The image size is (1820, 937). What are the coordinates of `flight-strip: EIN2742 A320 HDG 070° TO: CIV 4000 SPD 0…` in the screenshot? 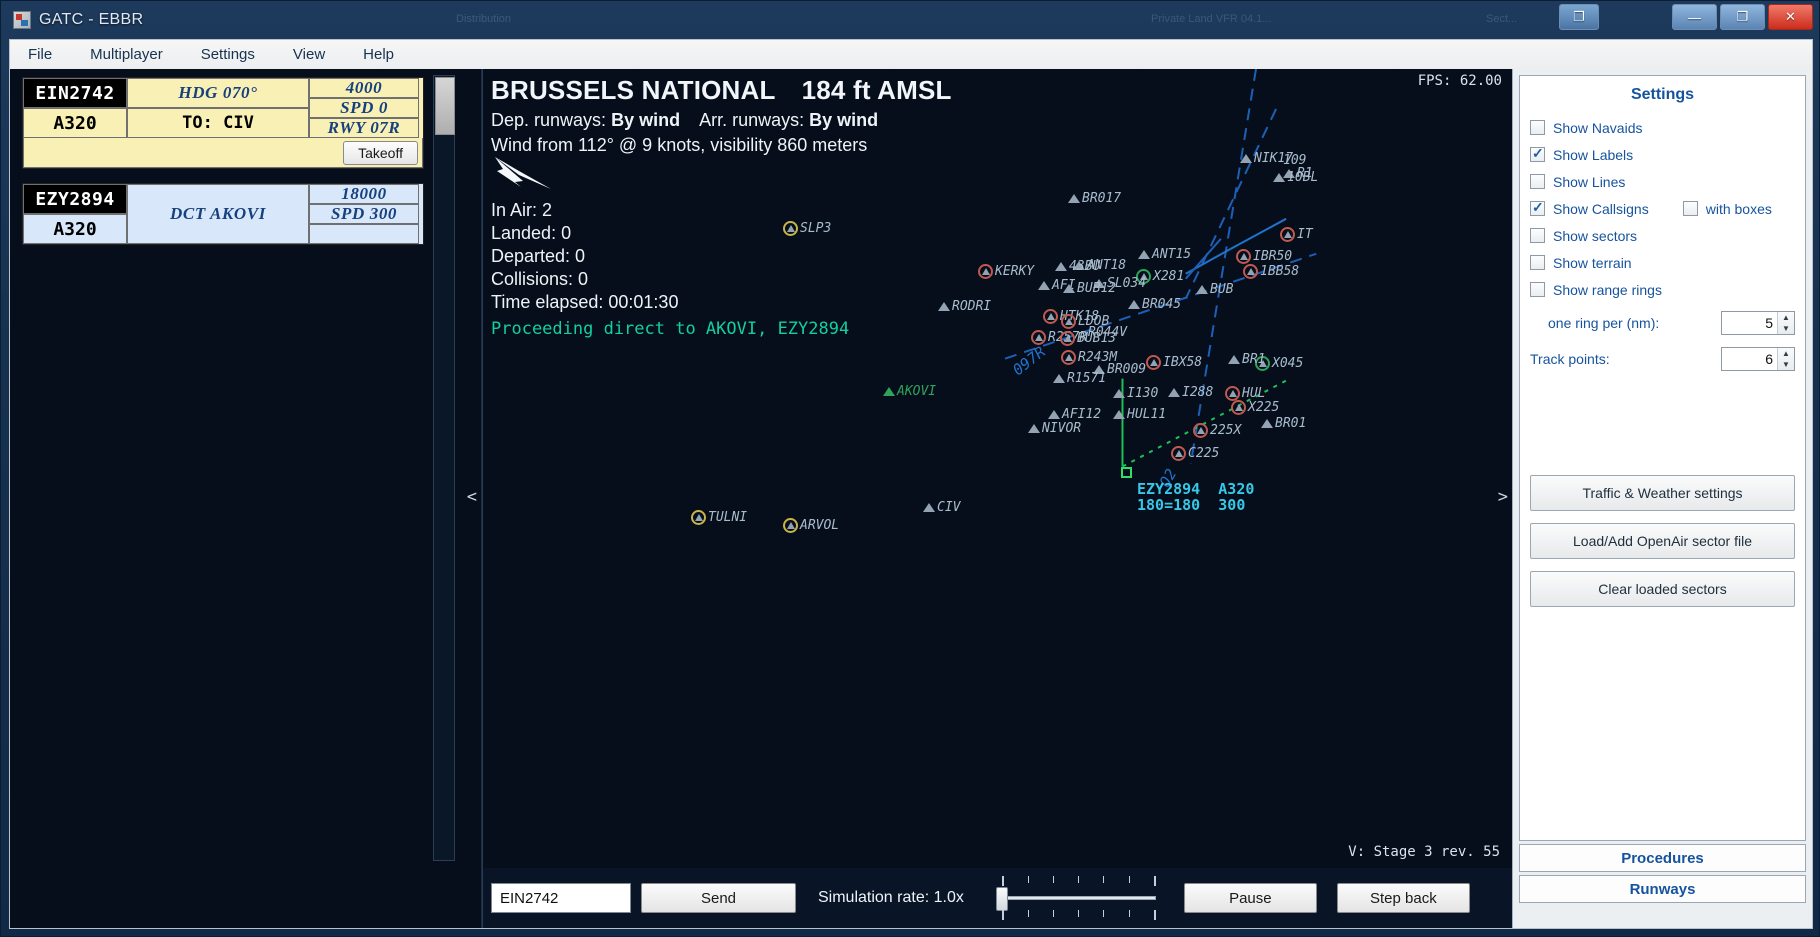 It's located at (223, 123).